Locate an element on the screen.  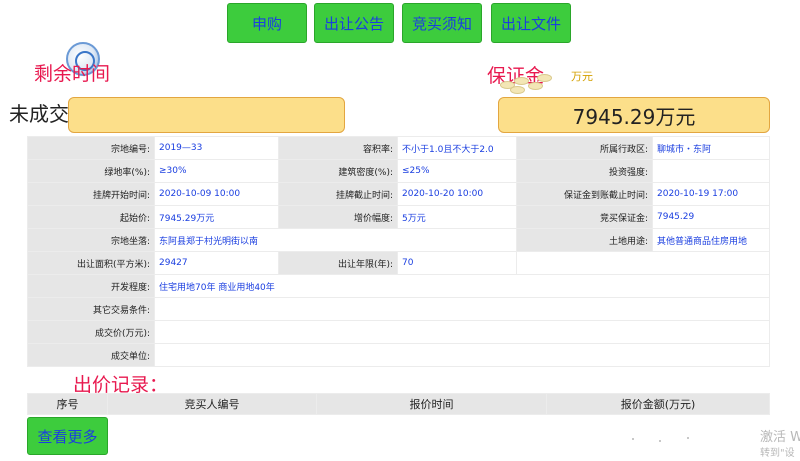
deposit-deadline-label: 保证金到账截止时间: is located at coordinates (584, 194).